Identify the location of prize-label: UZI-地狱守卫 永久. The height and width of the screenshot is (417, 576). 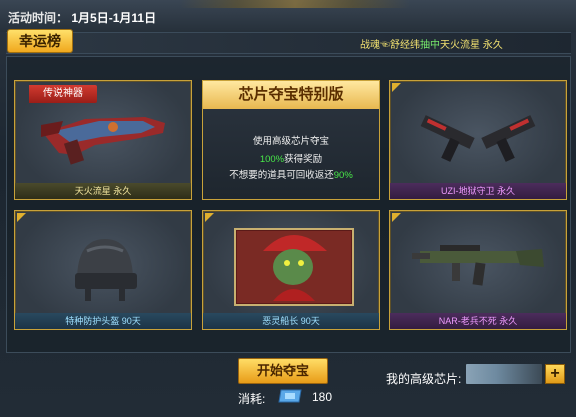
(478, 191).